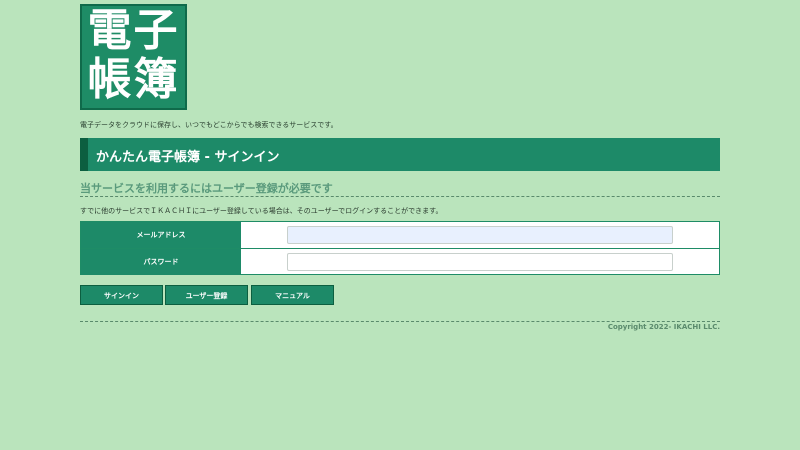  I want to click on email-row: メールアドレス, so click(400, 235).